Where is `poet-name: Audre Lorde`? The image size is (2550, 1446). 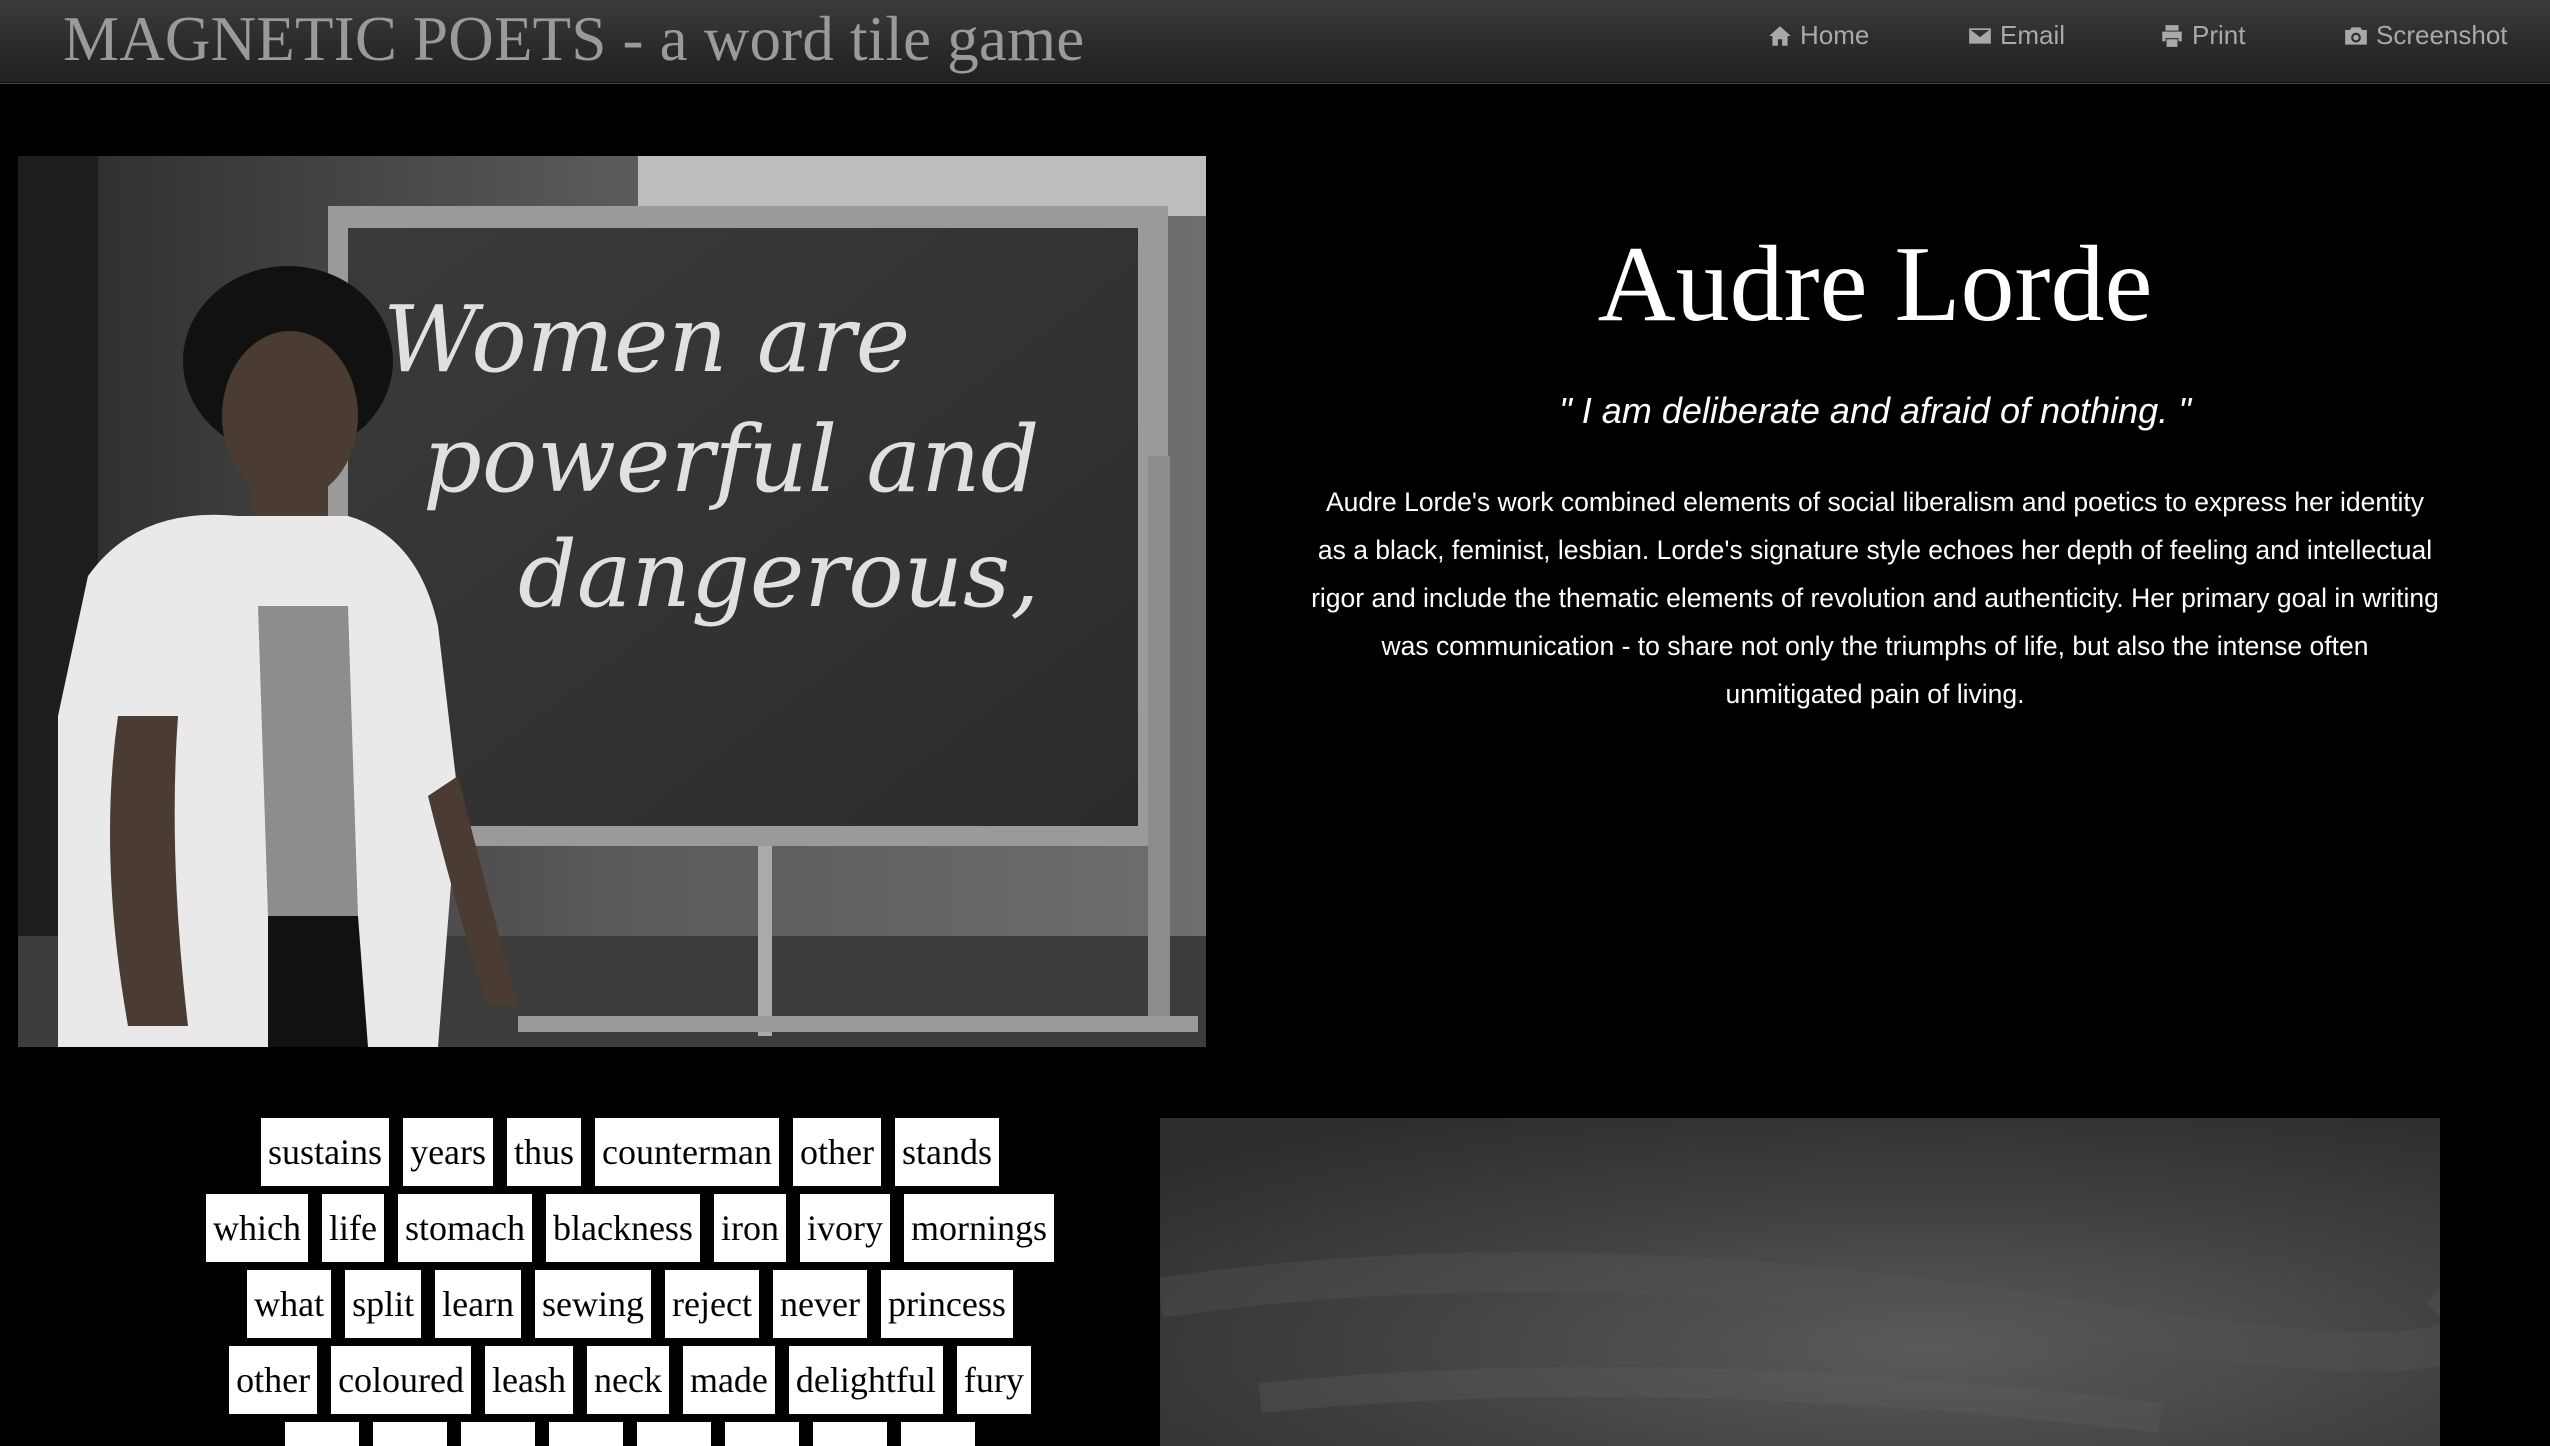
poet-name: Audre Lorde is located at coordinates (1875, 284).